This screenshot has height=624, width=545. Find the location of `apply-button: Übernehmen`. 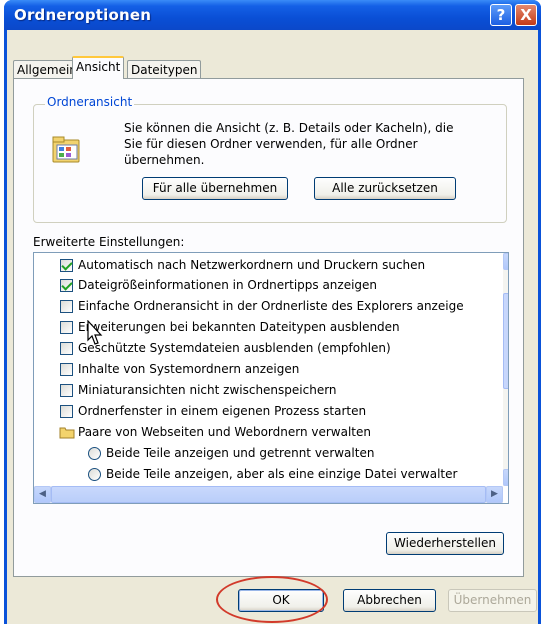

apply-button: Übernehmen is located at coordinates (492, 600).